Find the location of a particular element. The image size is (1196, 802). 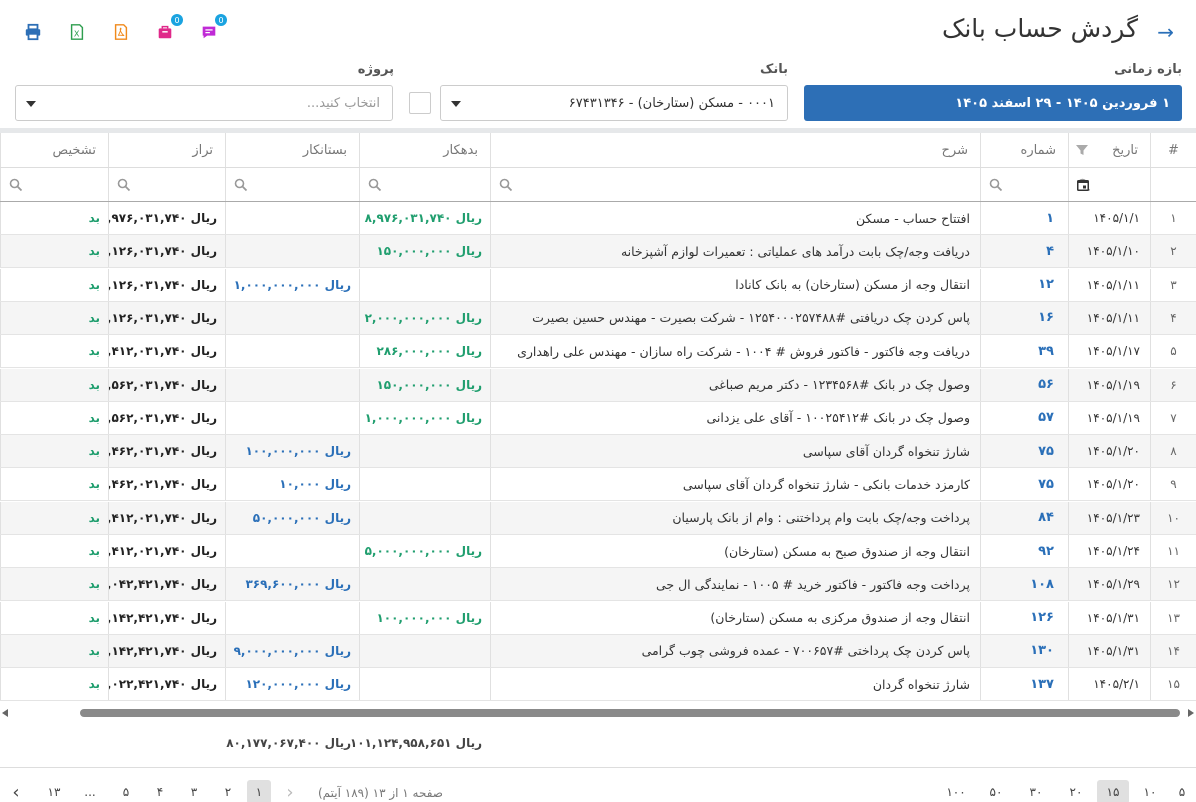

col-balance-header: تراز is located at coordinates (166, 150).